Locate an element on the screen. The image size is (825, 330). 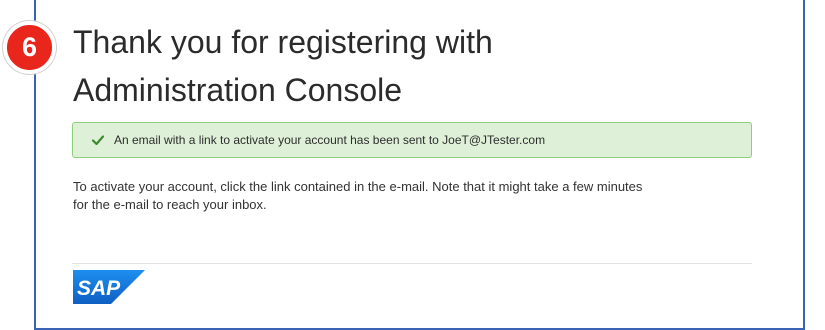
page-title-line-2: Administration Console is located at coordinates (238, 90).